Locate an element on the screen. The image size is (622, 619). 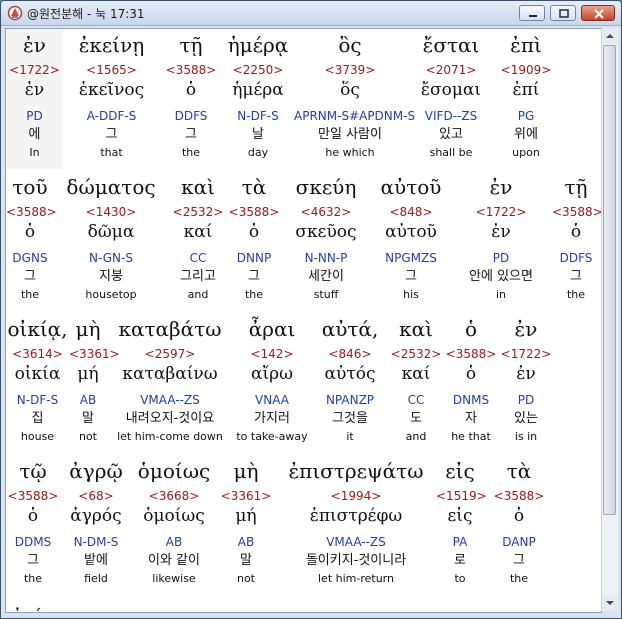
word-column: ἆραι <142> αἴρω VNAA 가지러 to take-away is located at coordinates (272, 383).